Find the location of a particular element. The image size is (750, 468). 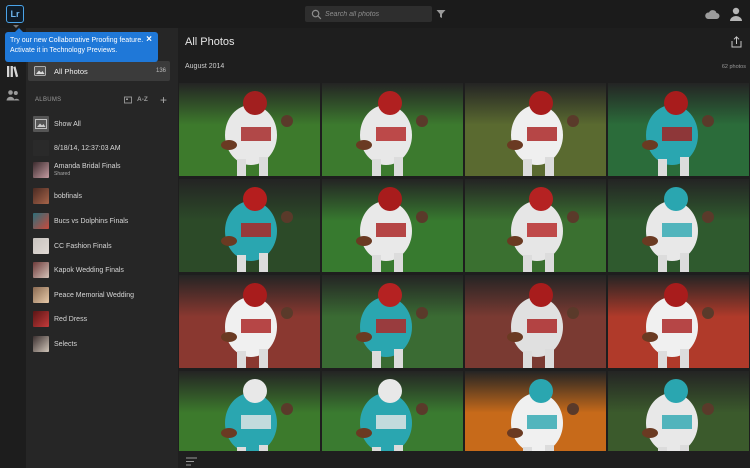

photo-count: 62 photos is located at coordinates (733, 67).